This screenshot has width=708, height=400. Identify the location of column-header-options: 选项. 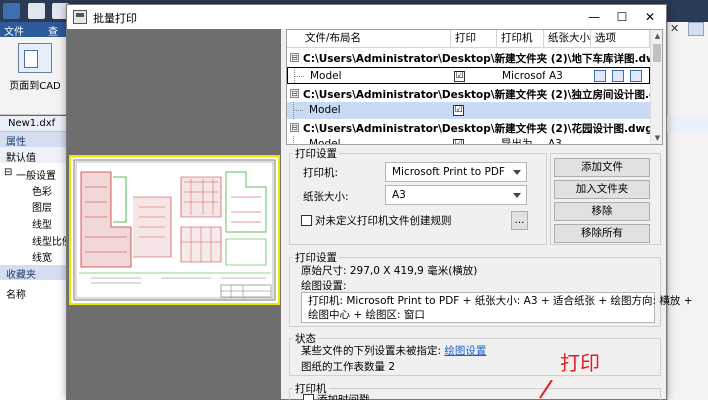
(620, 39).